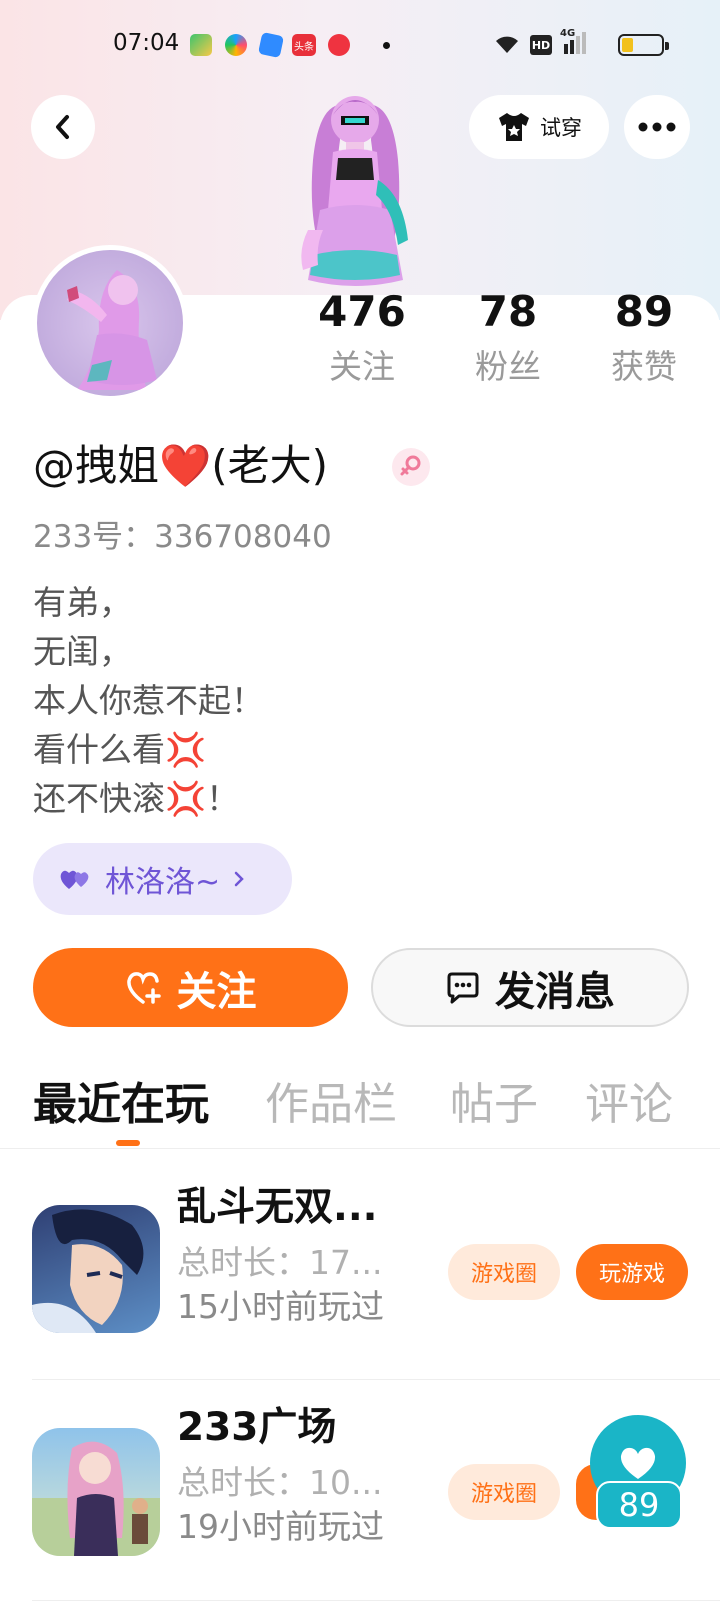 This screenshot has width=720, height=1612. Describe the element at coordinates (629, 1105) in the screenshot. I see `tab-comments: 评论` at that location.